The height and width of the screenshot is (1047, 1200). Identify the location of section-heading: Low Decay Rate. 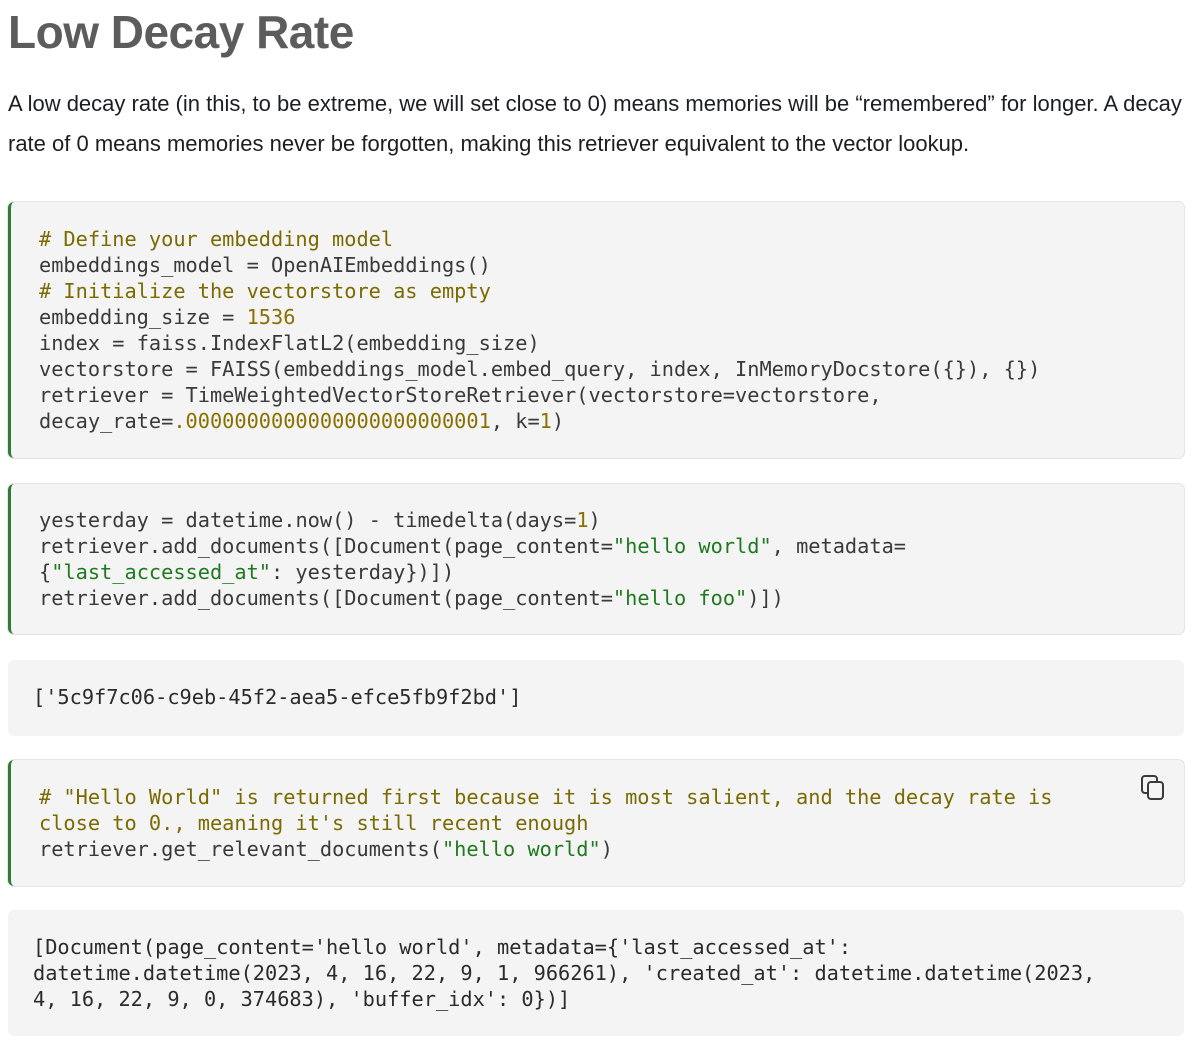
(181, 32).